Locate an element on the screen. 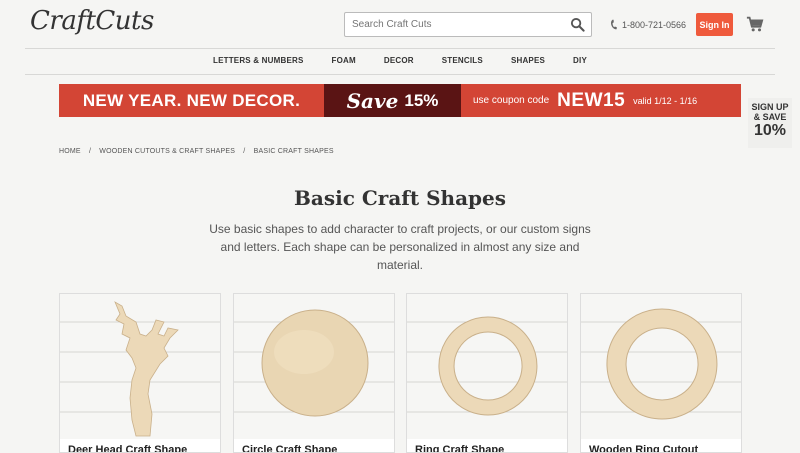  product-name: Ring Craft Shape is located at coordinates (459, 448).